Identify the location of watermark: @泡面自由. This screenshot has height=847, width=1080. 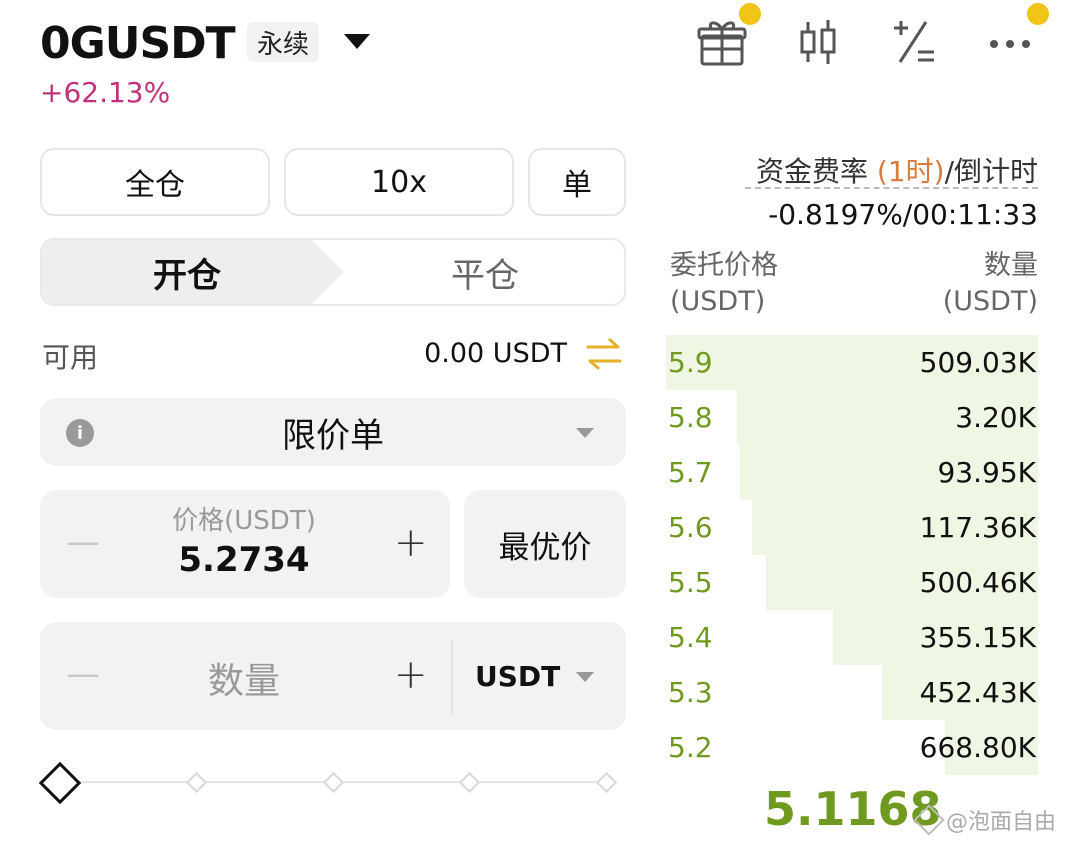
(985, 820).